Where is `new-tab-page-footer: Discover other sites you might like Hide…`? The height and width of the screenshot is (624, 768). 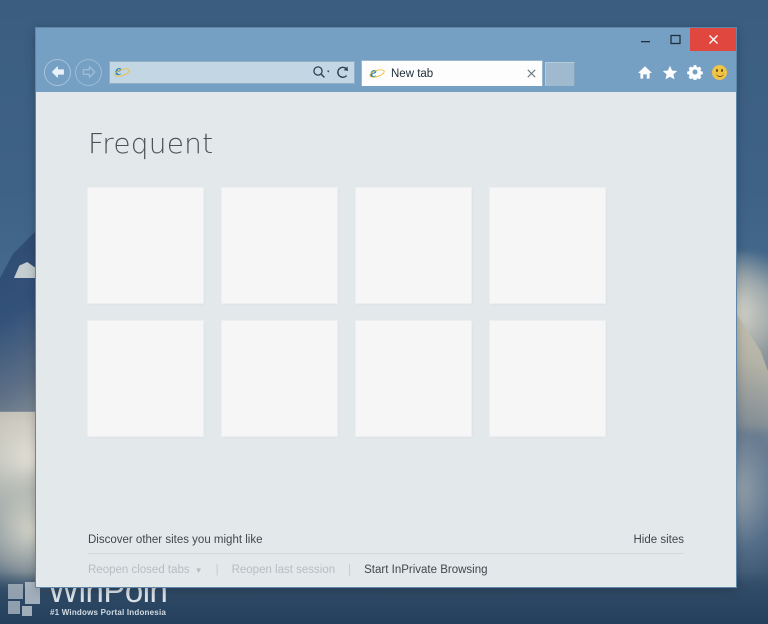 new-tab-page-footer: Discover other sites you might like Hide… is located at coordinates (386, 560).